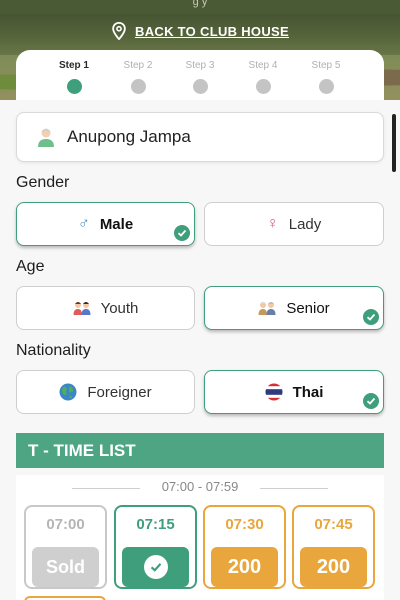  What do you see at coordinates (53, 350) in the screenshot?
I see `nationality-title: Nationality` at bounding box center [53, 350].